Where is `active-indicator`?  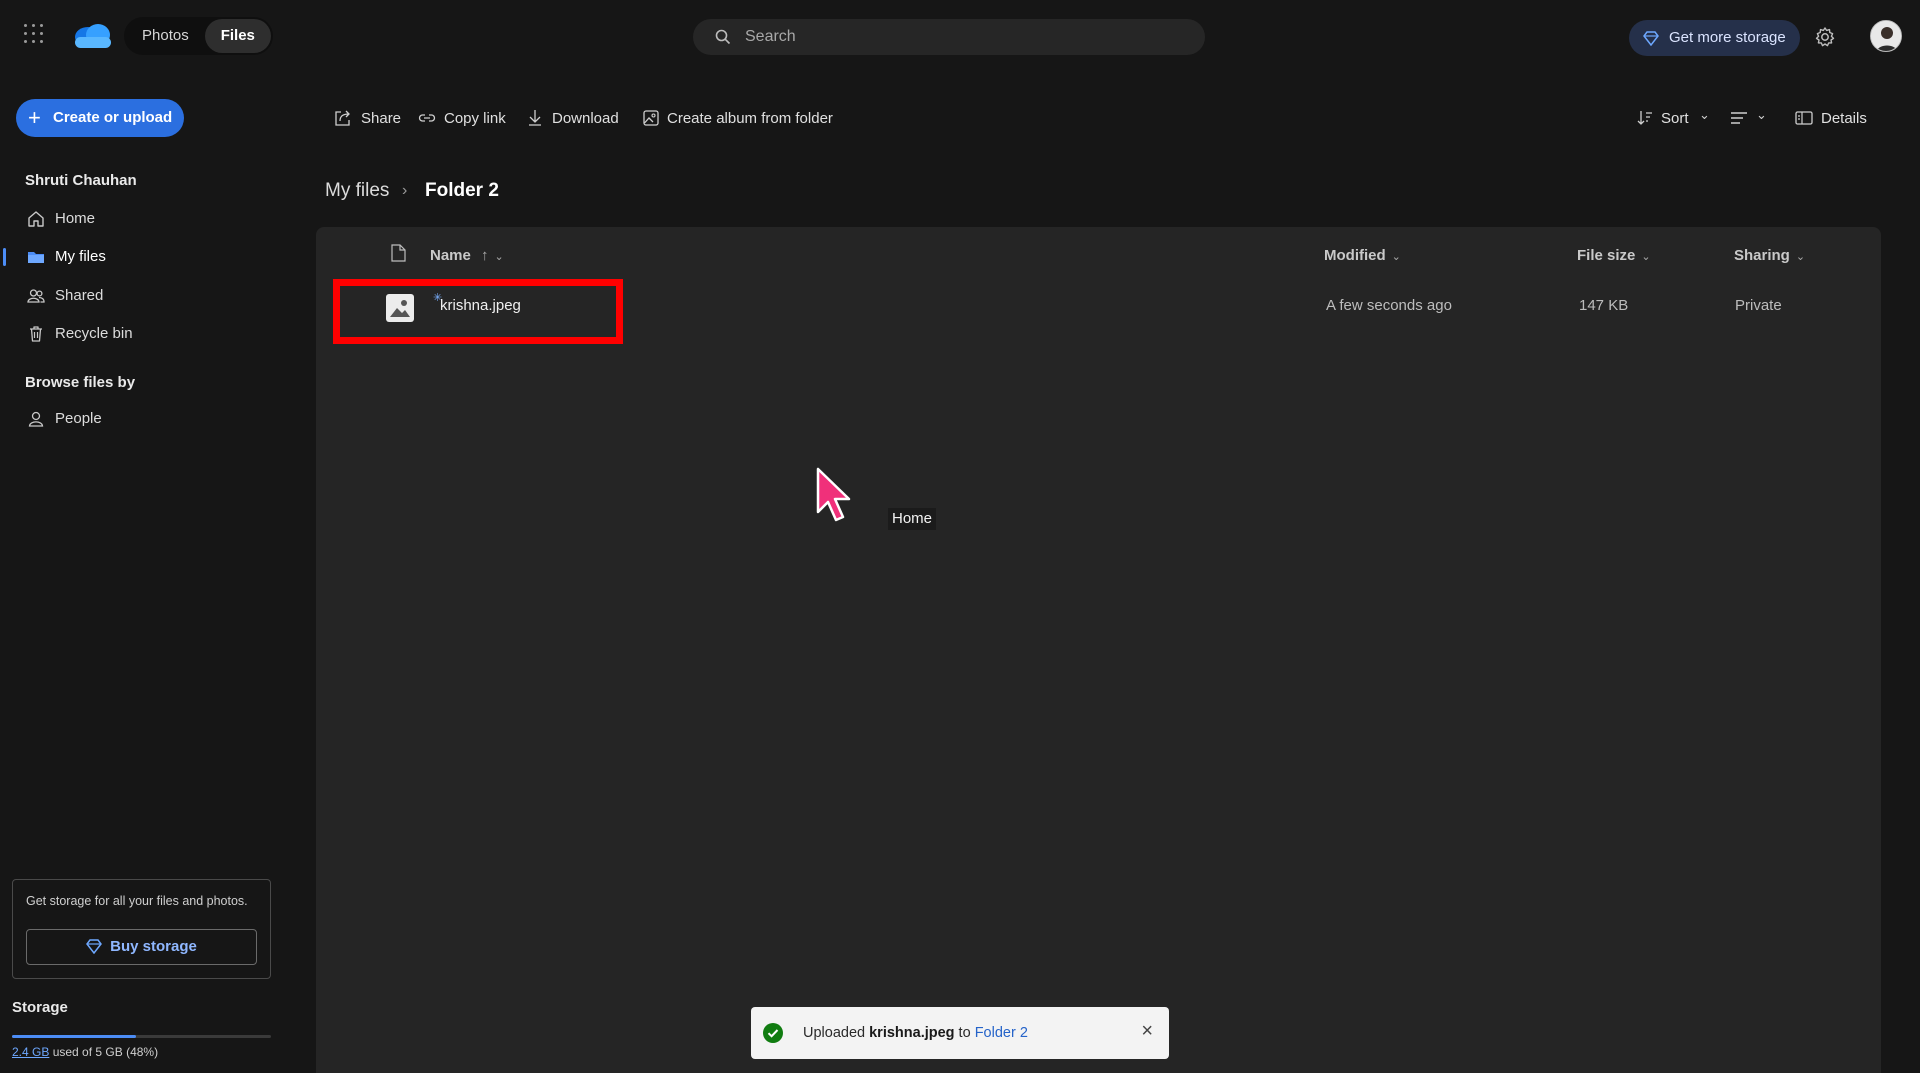
active-indicator is located at coordinates (4, 257).